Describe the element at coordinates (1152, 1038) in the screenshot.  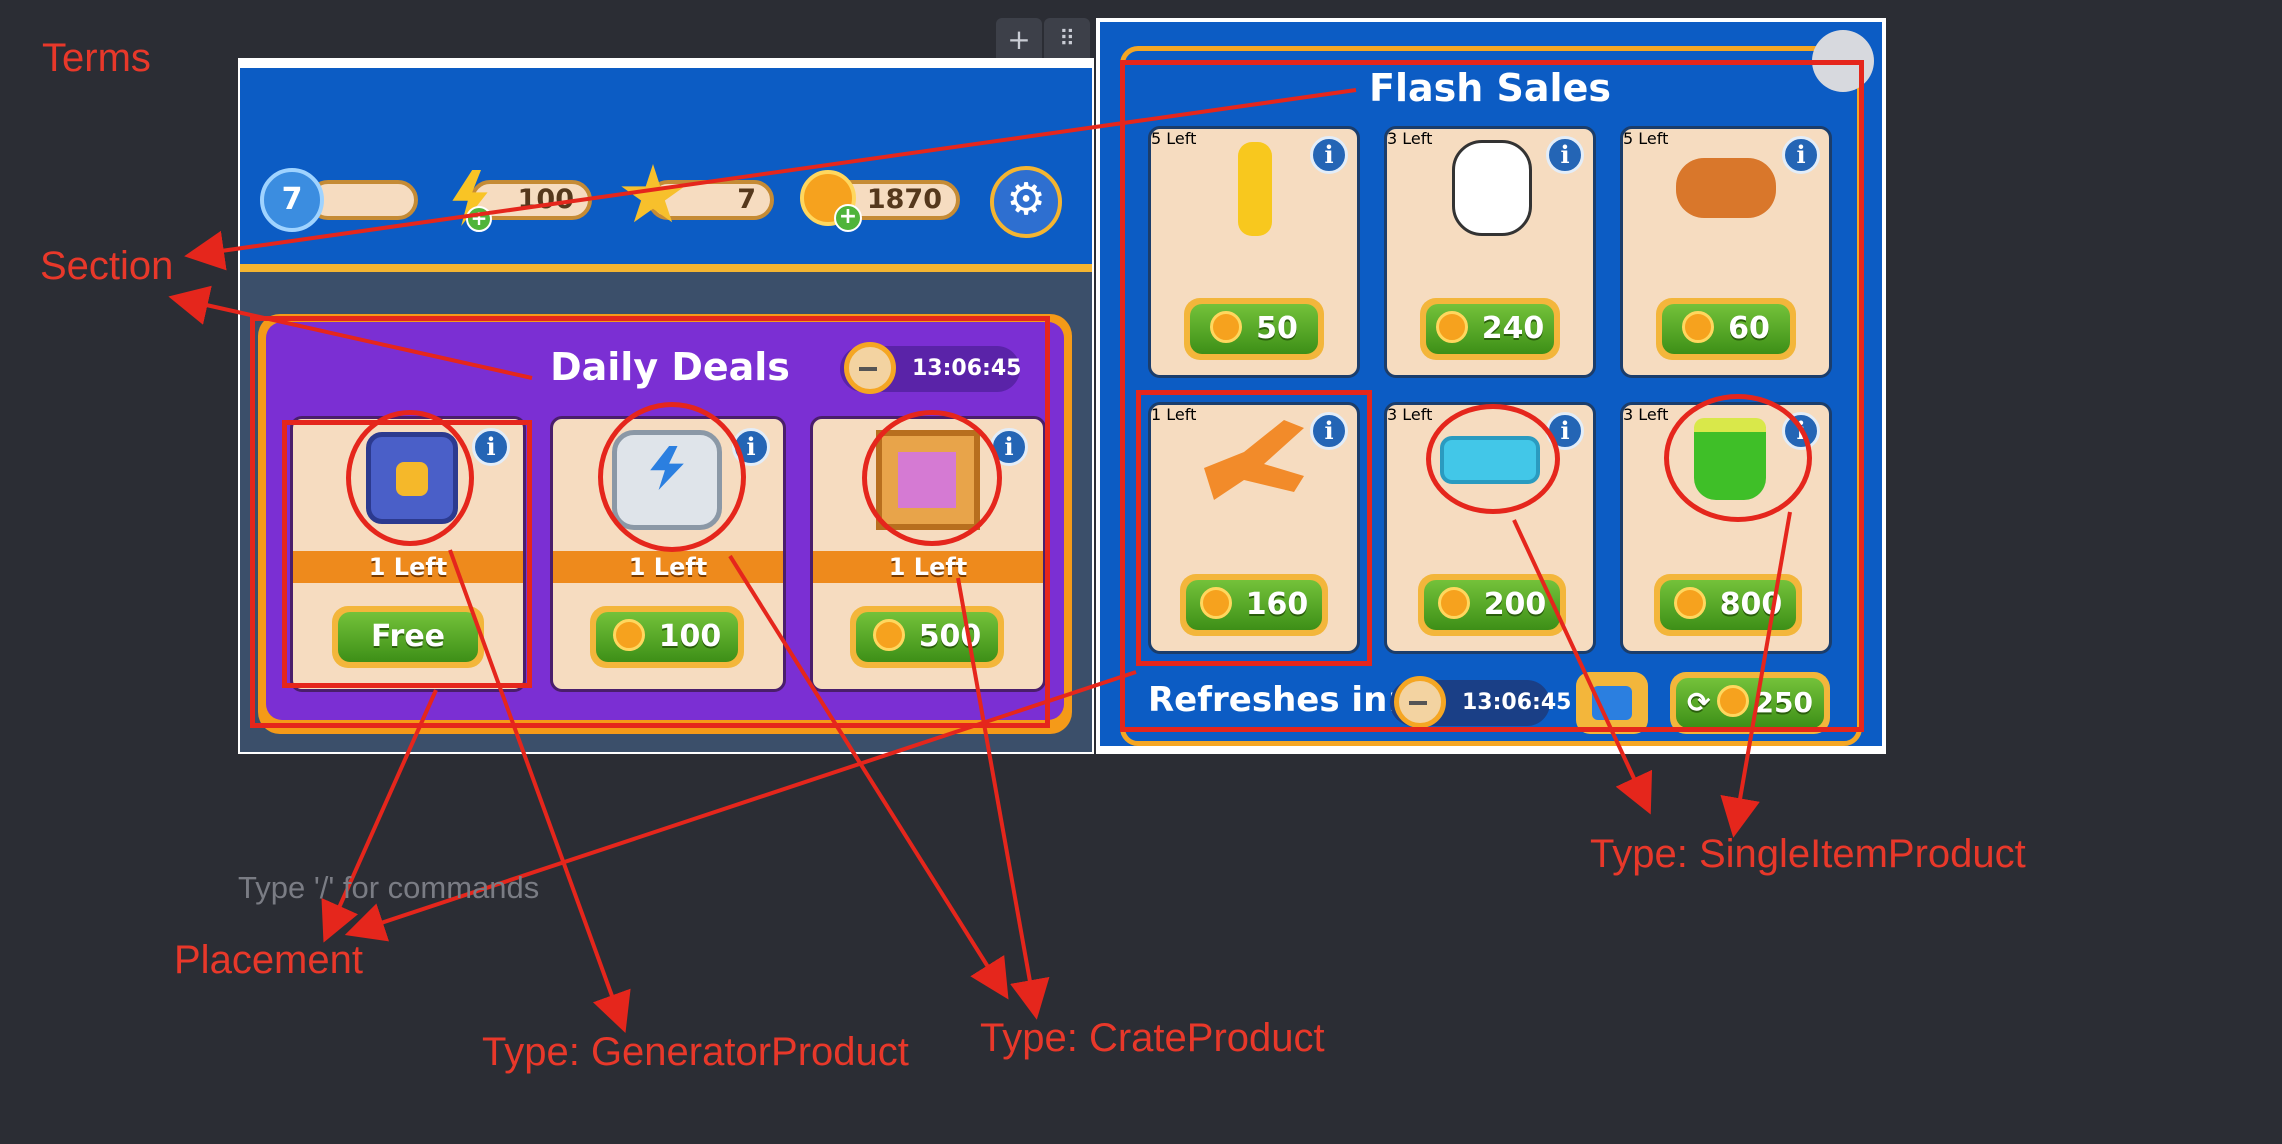
I see `crate-product-label: Type: CrateProduct` at that location.